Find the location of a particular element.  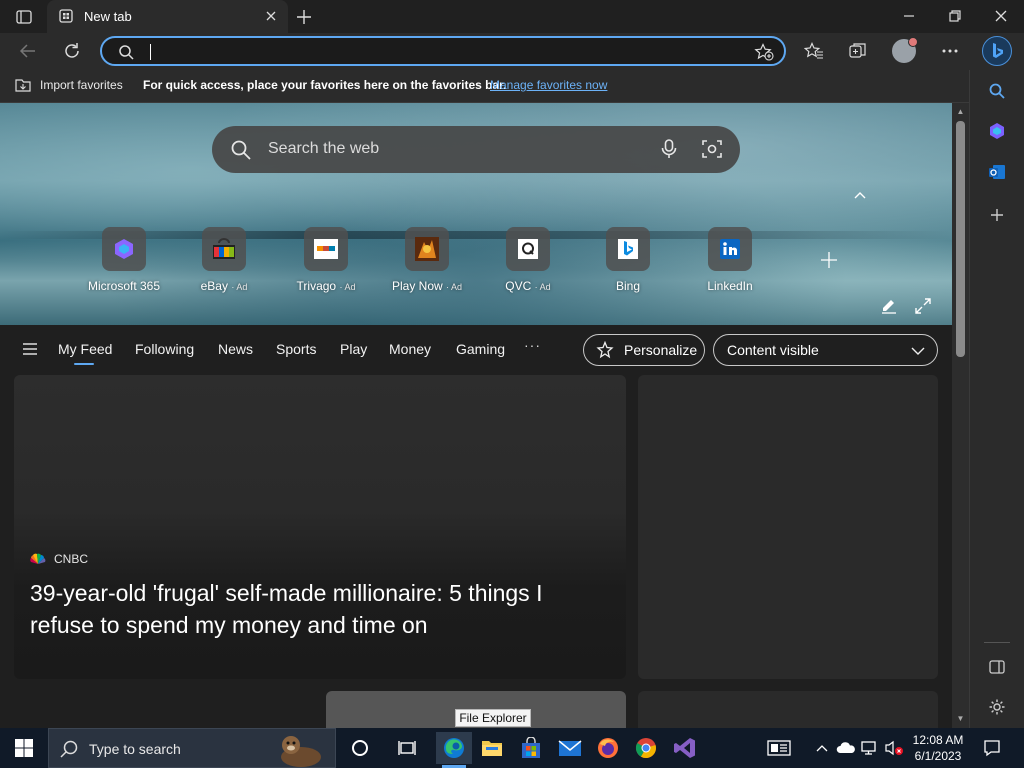

feed-tab-sports: Sports is located at coordinates (296, 349).